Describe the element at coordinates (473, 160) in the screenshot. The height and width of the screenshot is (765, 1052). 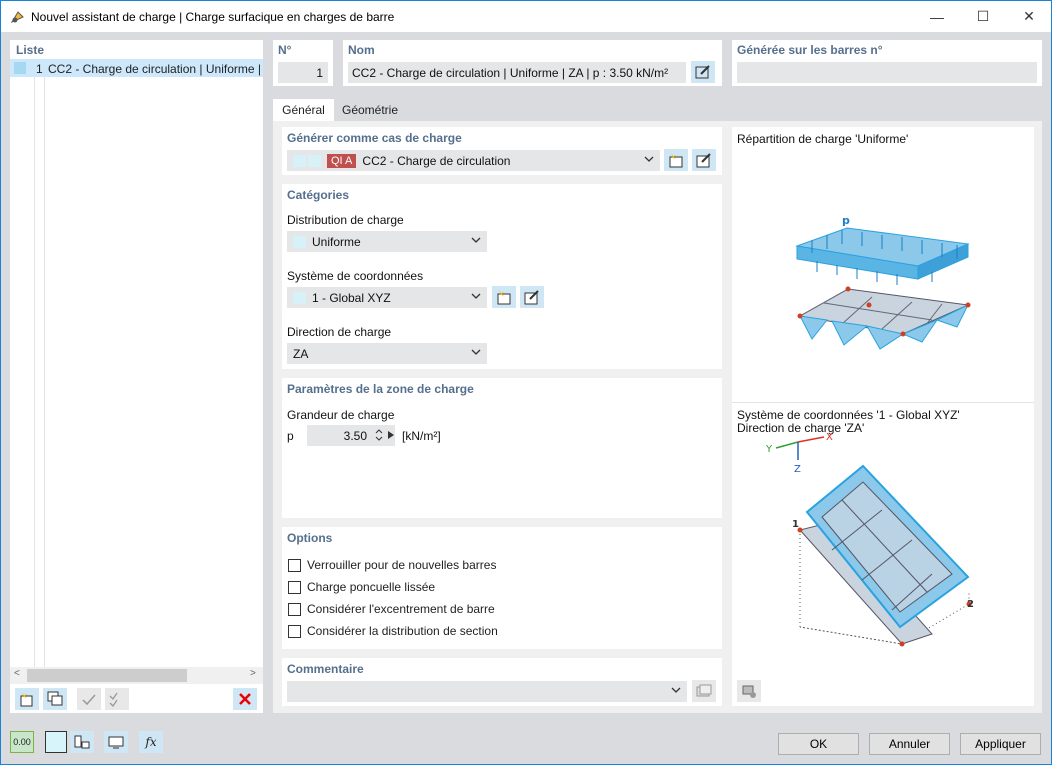
I see `load-case-select: QI A CC2 - Charge de circulation` at that location.